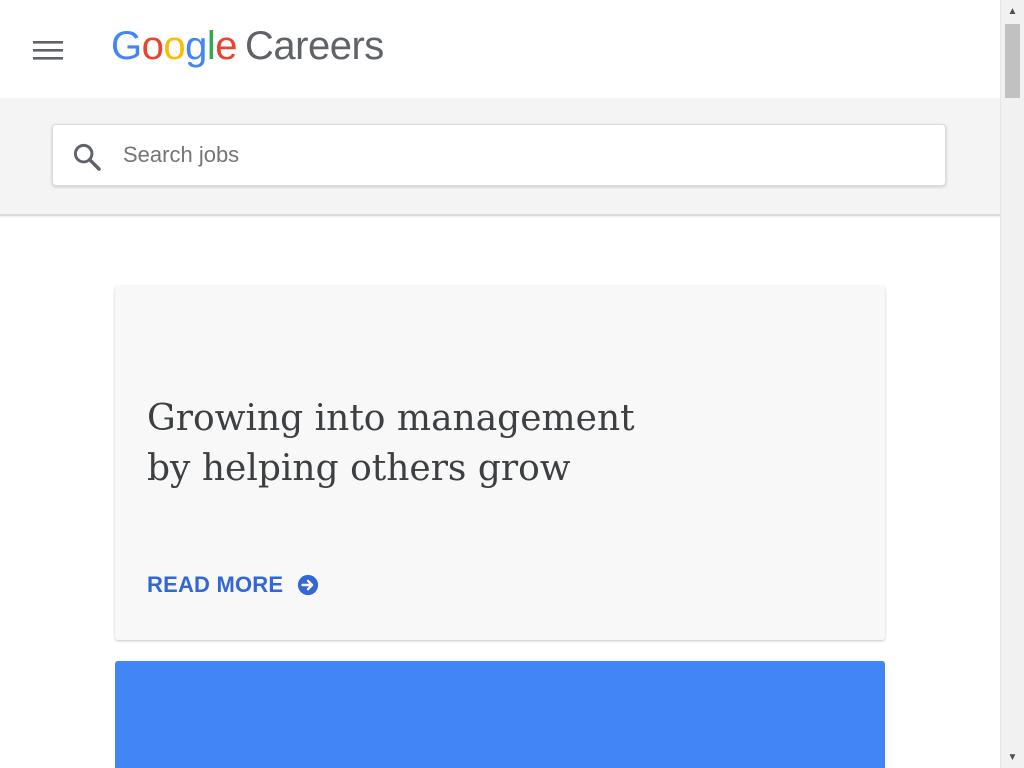 This screenshot has height=768, width=1024. Describe the element at coordinates (1012, 61) in the screenshot. I see `scrollbar-thumb` at that location.